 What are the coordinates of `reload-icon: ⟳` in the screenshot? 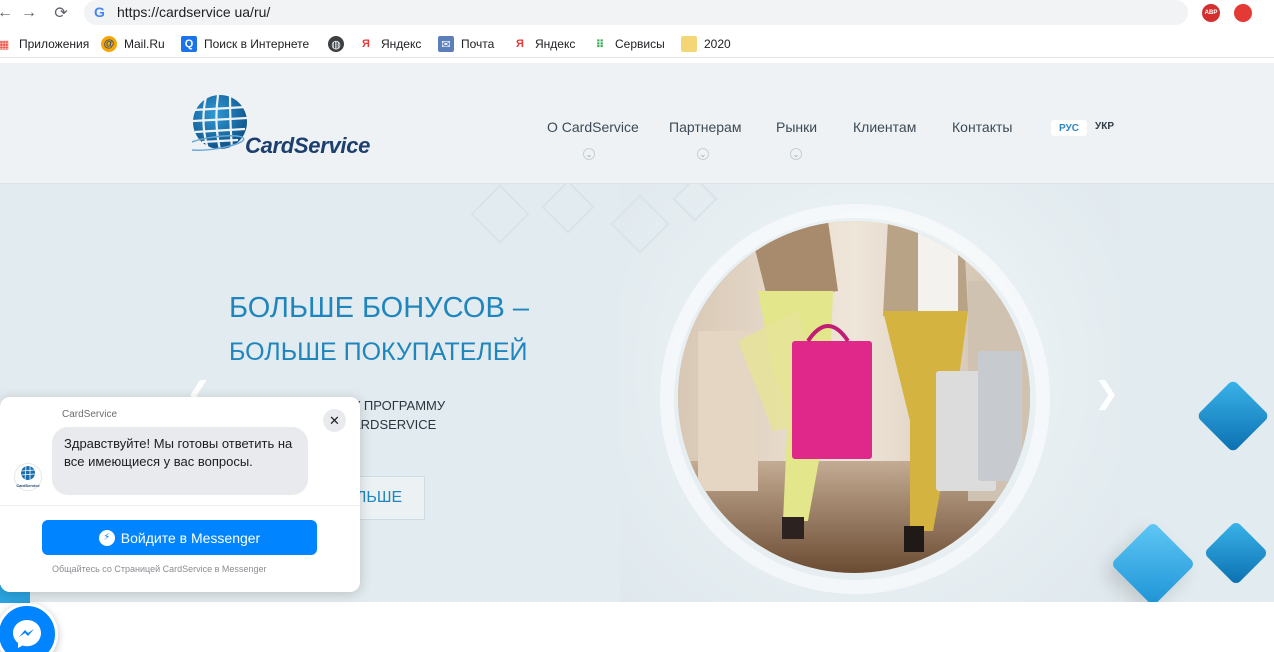 It's located at (61, 13).